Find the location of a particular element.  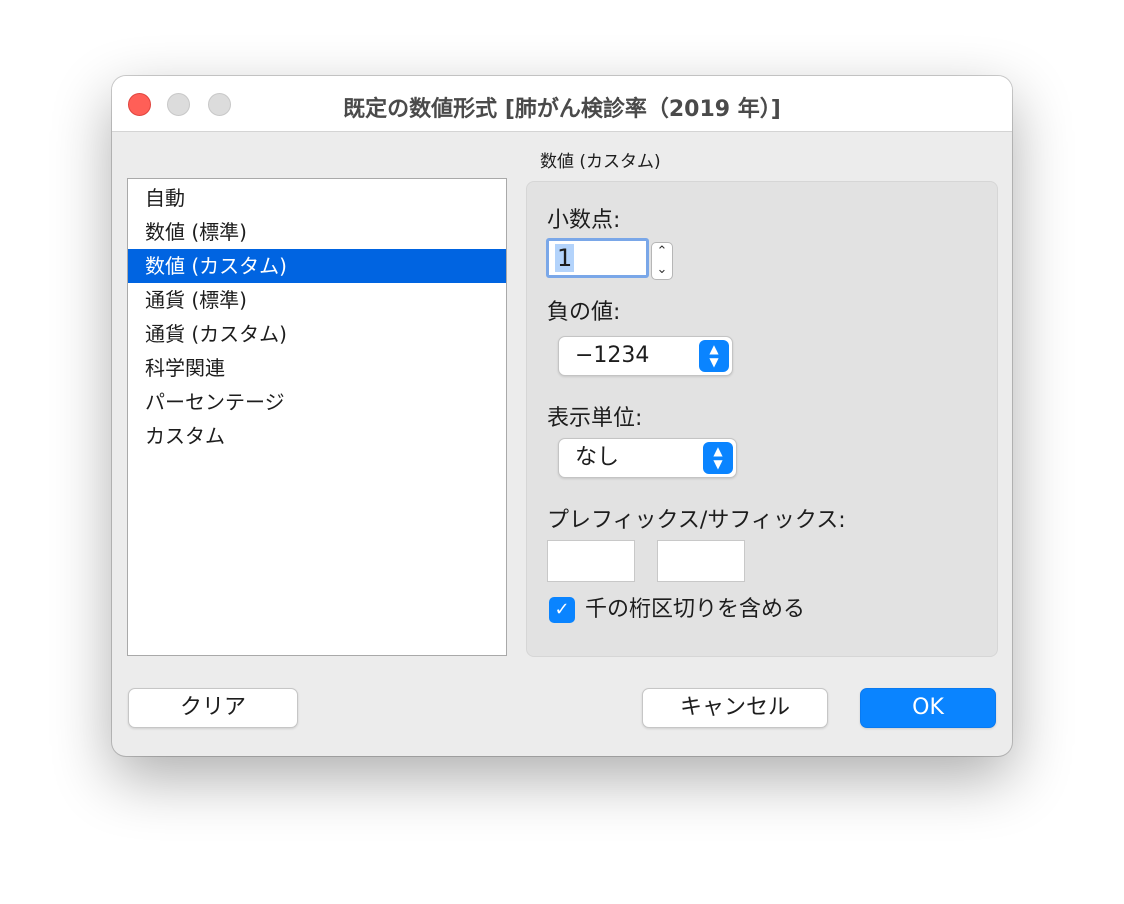

title-bar: 既定の数値形式 [肺がん検診率（2019 年）] is located at coordinates (562, 104).